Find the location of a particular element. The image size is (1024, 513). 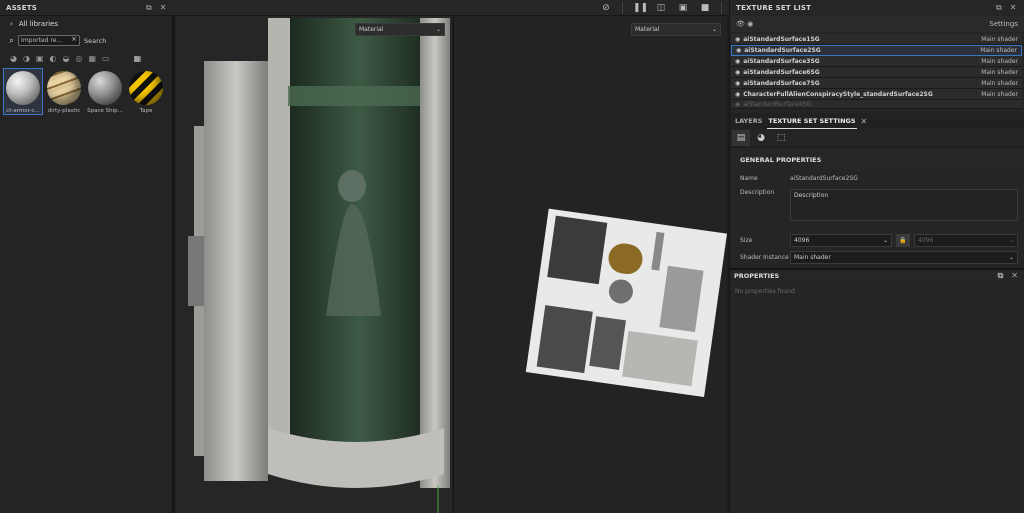

uv-crop-icon: ⬚ is located at coordinates (781, 138).